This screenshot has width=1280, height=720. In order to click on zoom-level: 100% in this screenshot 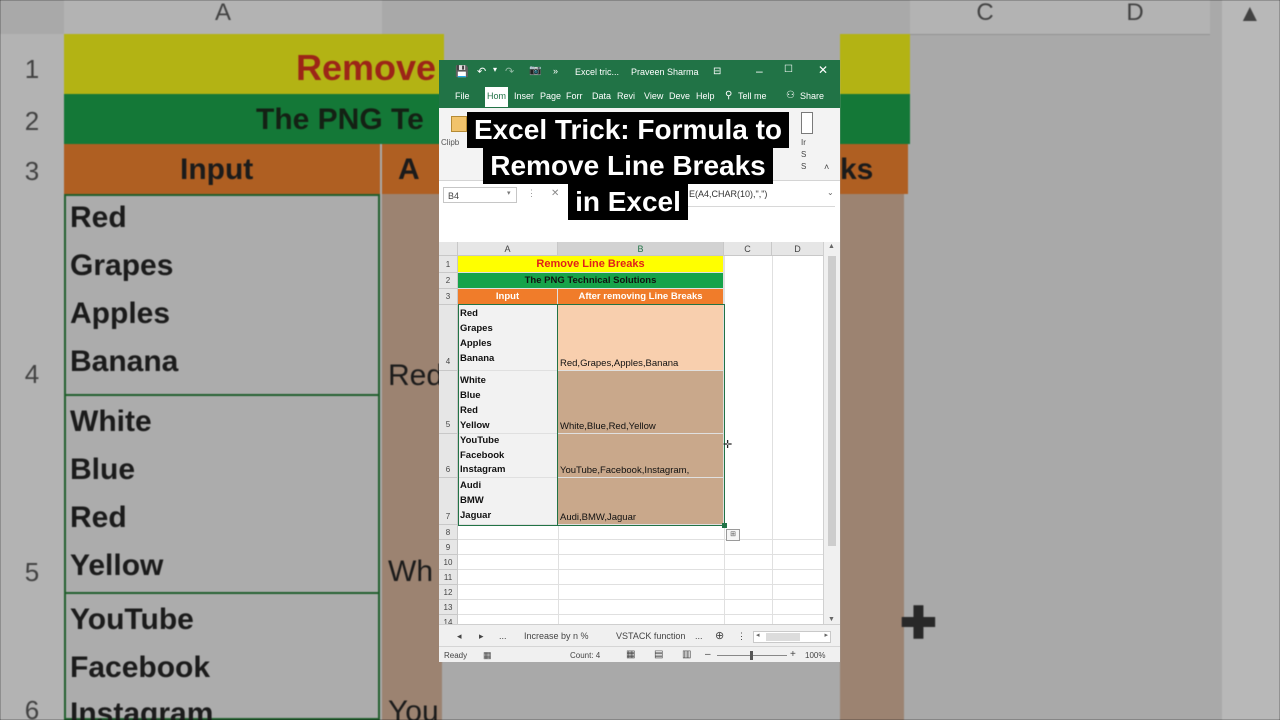, I will do `click(815, 655)`.